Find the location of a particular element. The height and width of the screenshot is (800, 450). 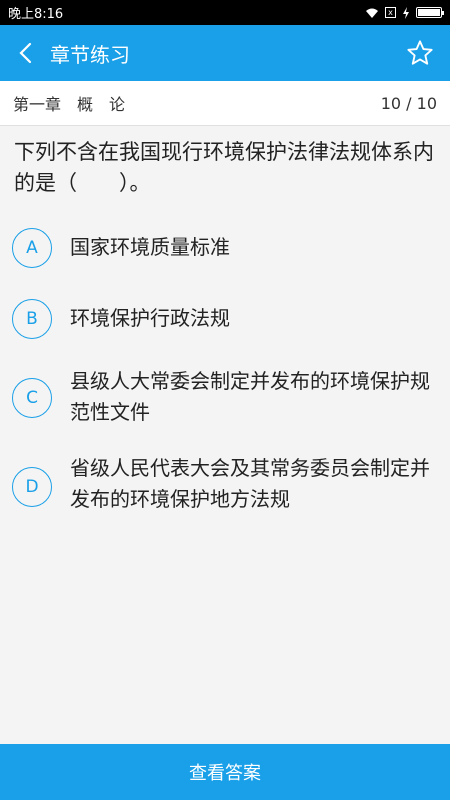

option-text: 环境保护行政法规 is located at coordinates (150, 318).